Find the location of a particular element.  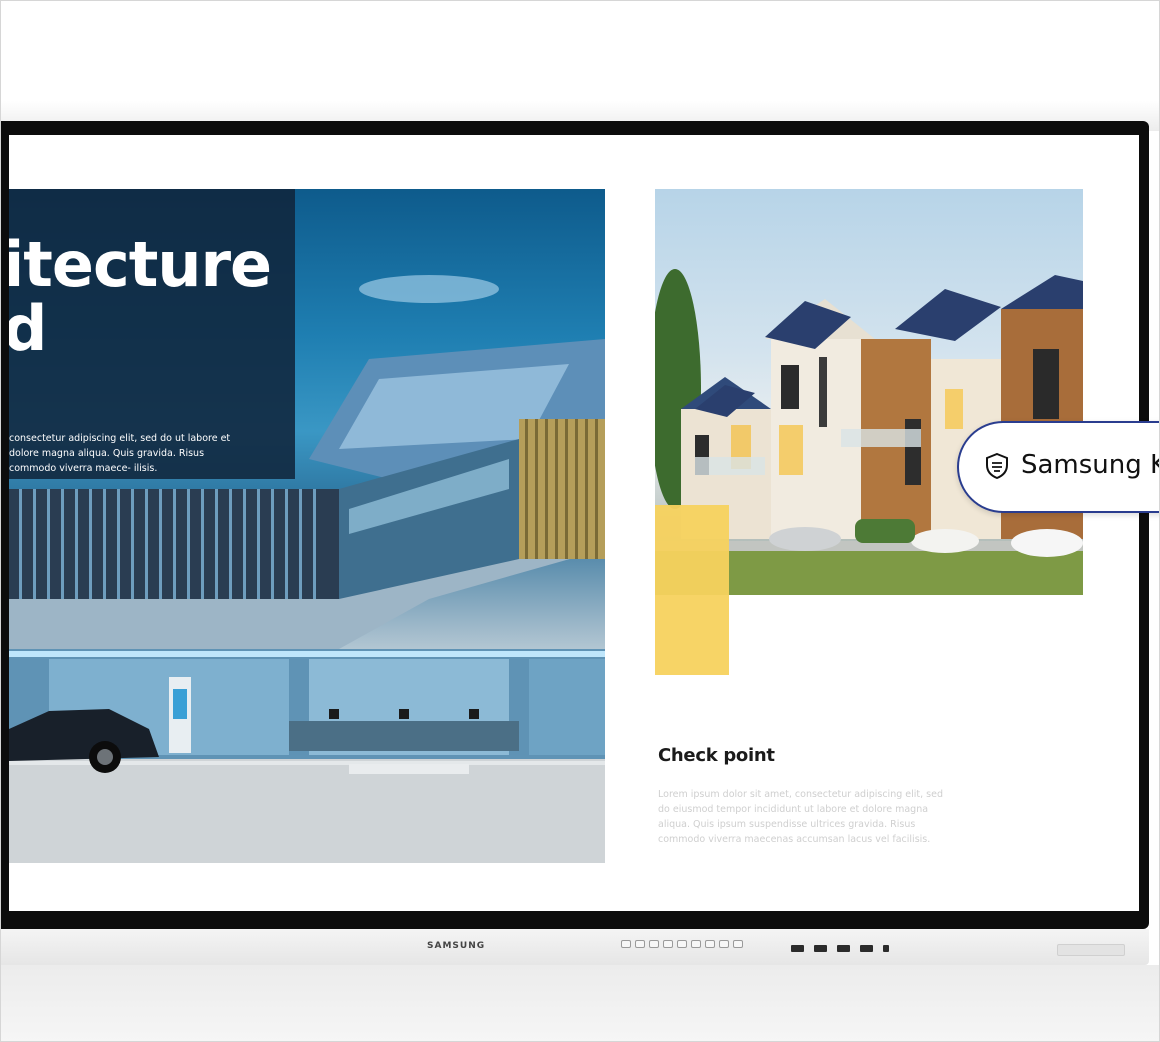

control-buttons is located at coordinates (682, 944).